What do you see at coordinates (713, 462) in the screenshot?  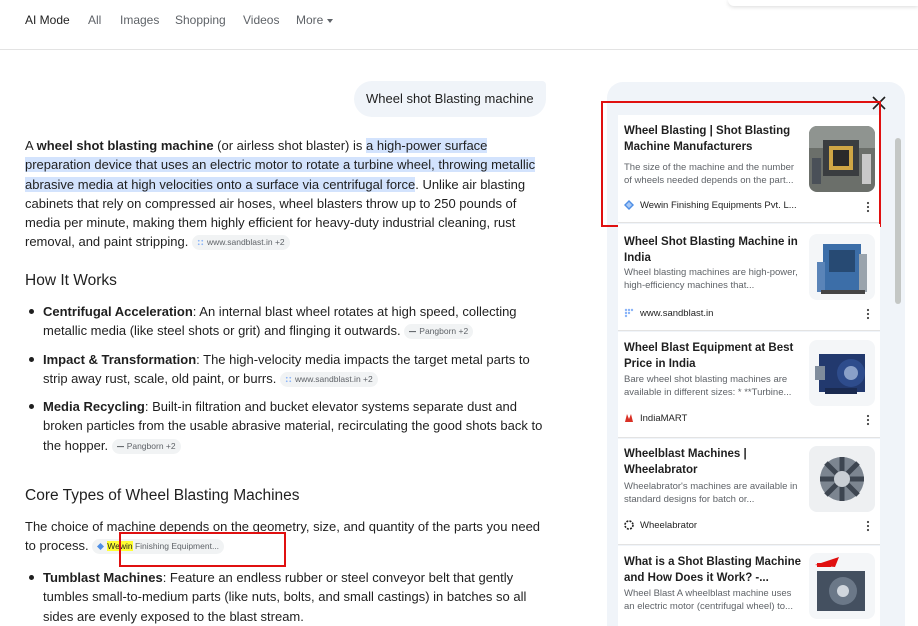 I see `source-card-title: Wheelblast Machines | Wheelabrator` at bounding box center [713, 462].